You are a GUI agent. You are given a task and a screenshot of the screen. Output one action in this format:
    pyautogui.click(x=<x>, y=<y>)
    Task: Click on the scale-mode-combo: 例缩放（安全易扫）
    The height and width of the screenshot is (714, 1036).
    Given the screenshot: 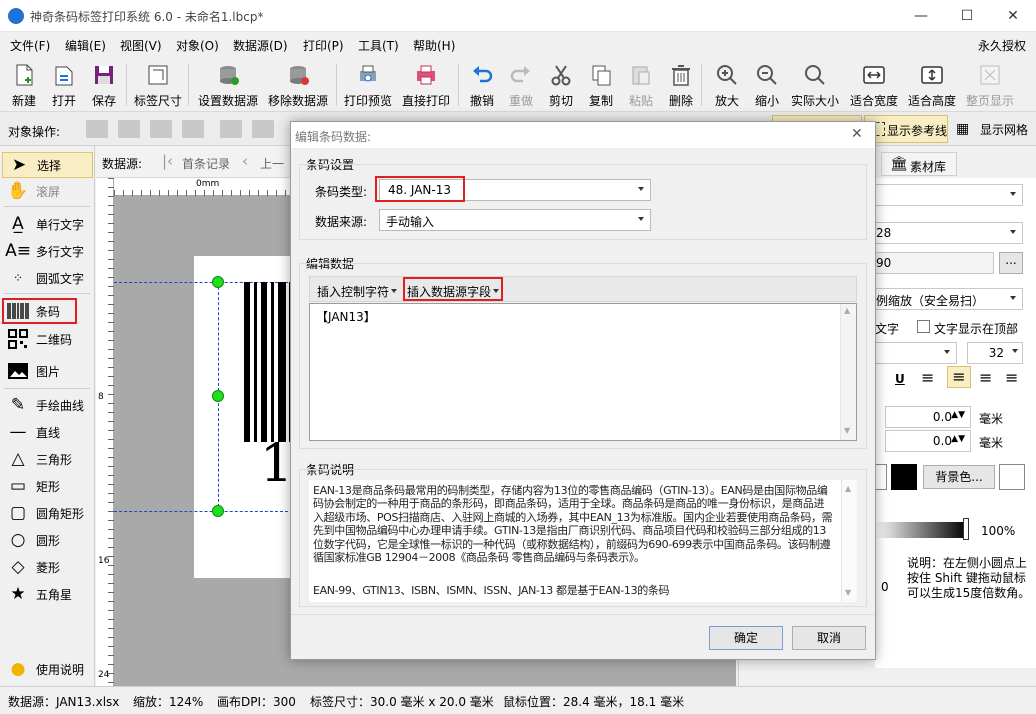 What is the action you would take?
    pyautogui.click(x=946, y=299)
    